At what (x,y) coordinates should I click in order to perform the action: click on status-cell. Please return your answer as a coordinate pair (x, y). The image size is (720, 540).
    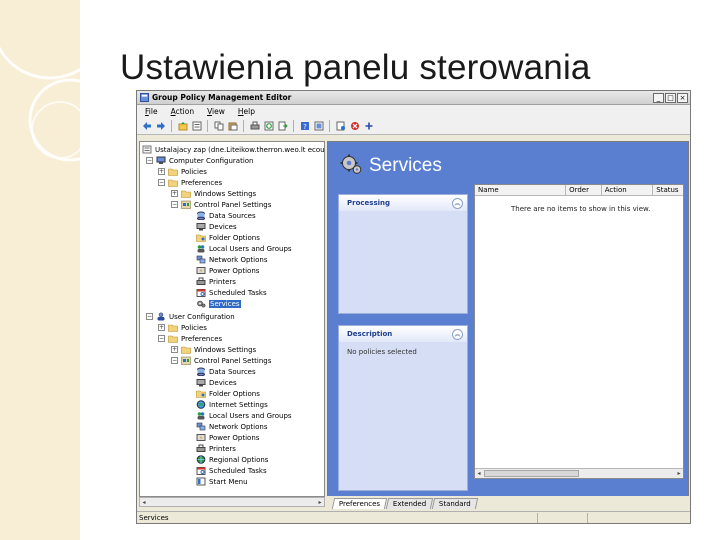
    Looking at the image, I should click on (612, 517).